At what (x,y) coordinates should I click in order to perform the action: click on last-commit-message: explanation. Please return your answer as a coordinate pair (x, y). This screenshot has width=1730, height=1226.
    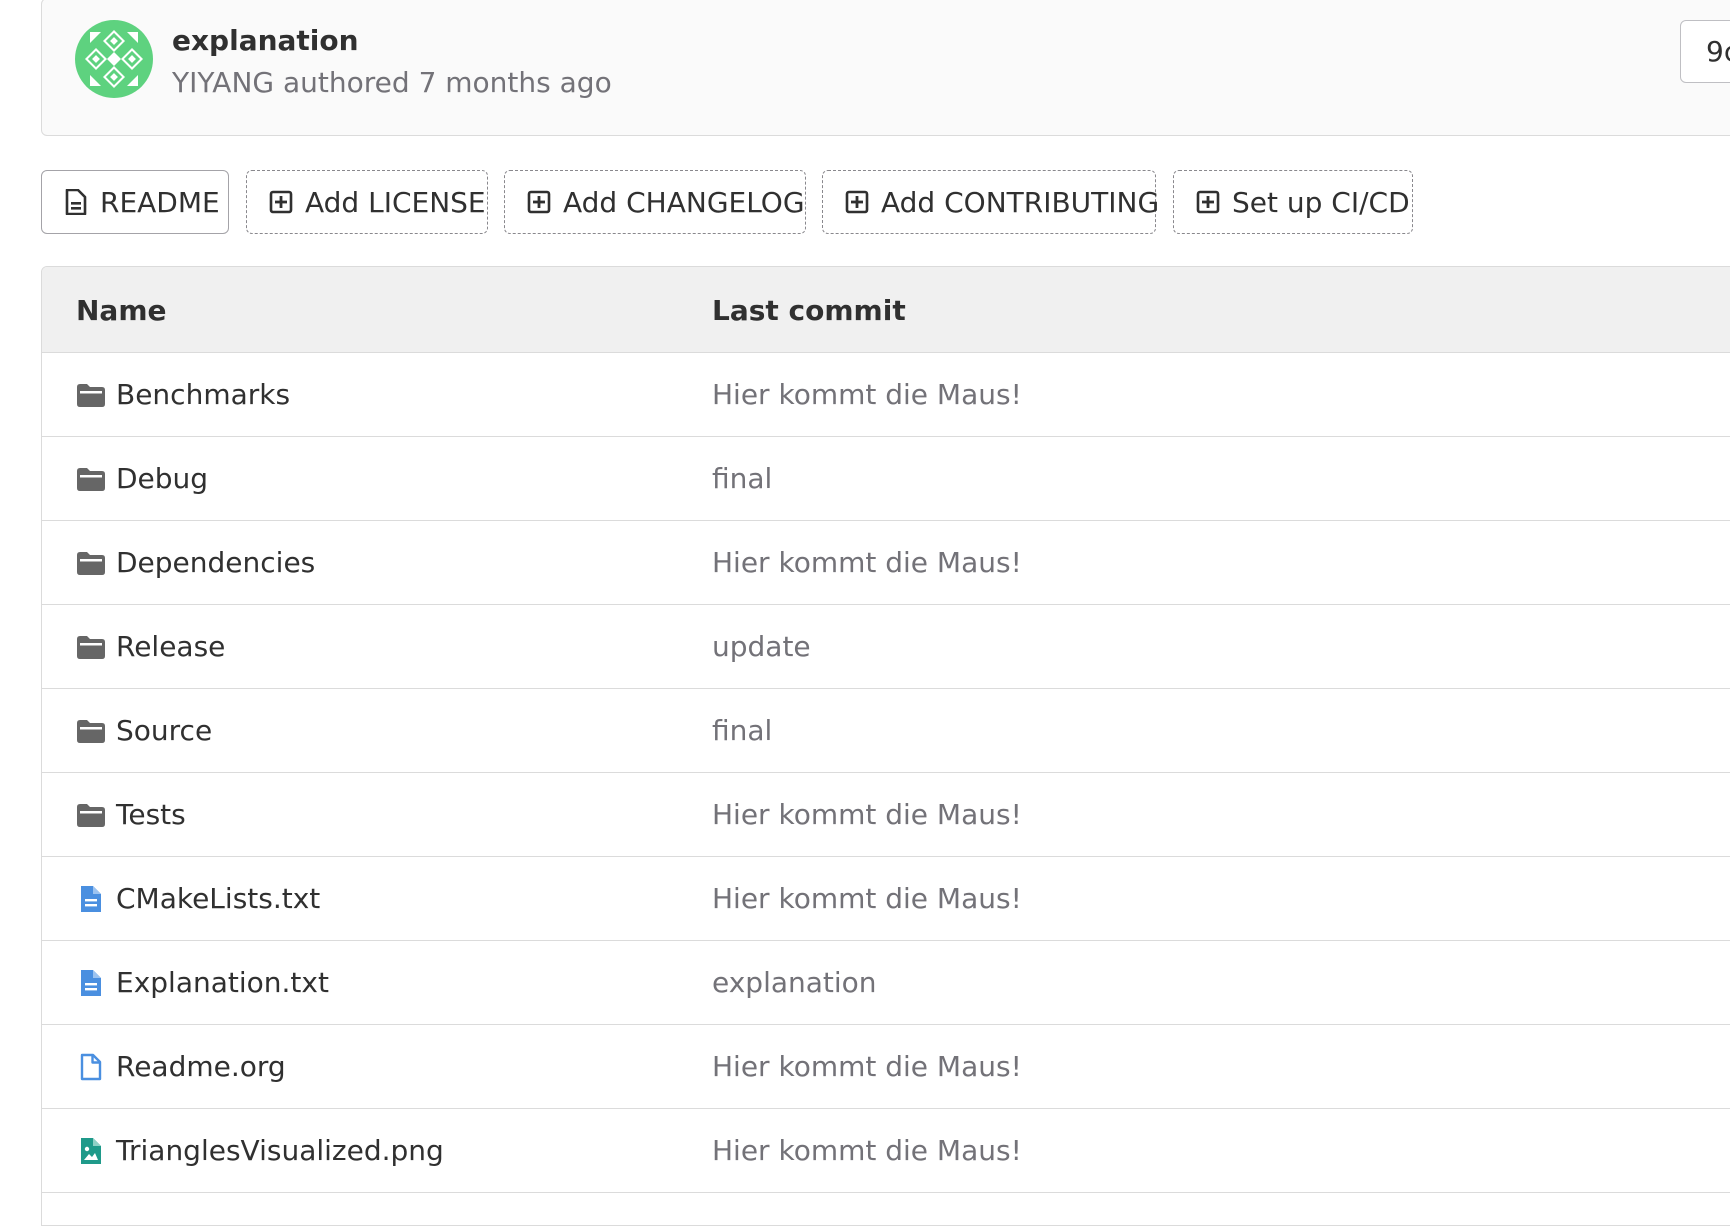
    Looking at the image, I should click on (794, 982).